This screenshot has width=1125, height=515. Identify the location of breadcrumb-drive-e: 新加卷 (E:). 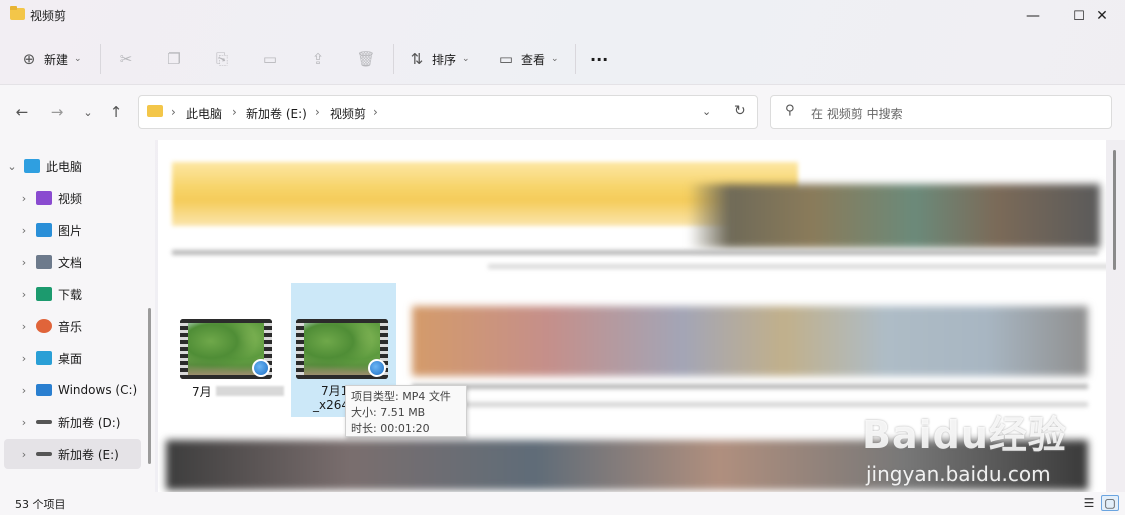
(276, 113).